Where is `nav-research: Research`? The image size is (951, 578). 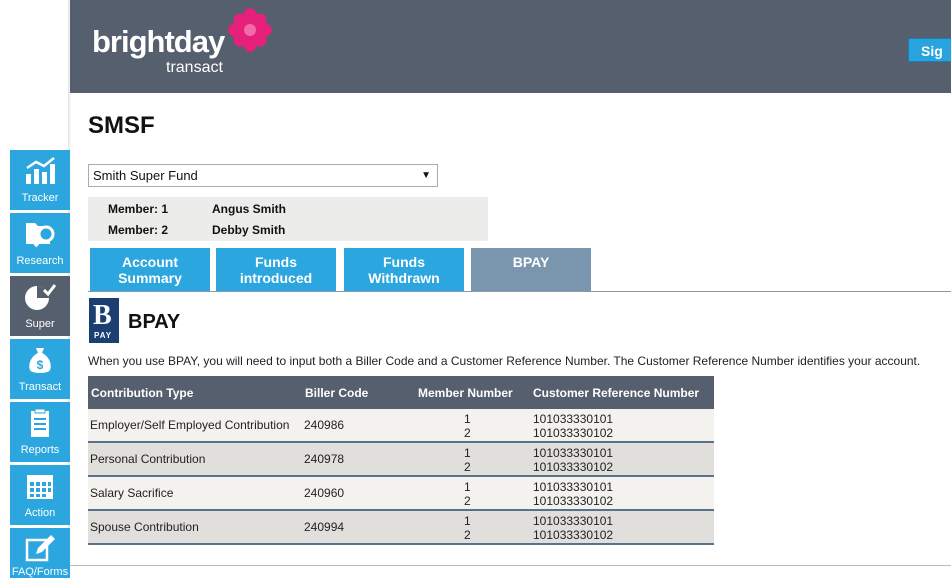
nav-research: Research is located at coordinates (40, 243).